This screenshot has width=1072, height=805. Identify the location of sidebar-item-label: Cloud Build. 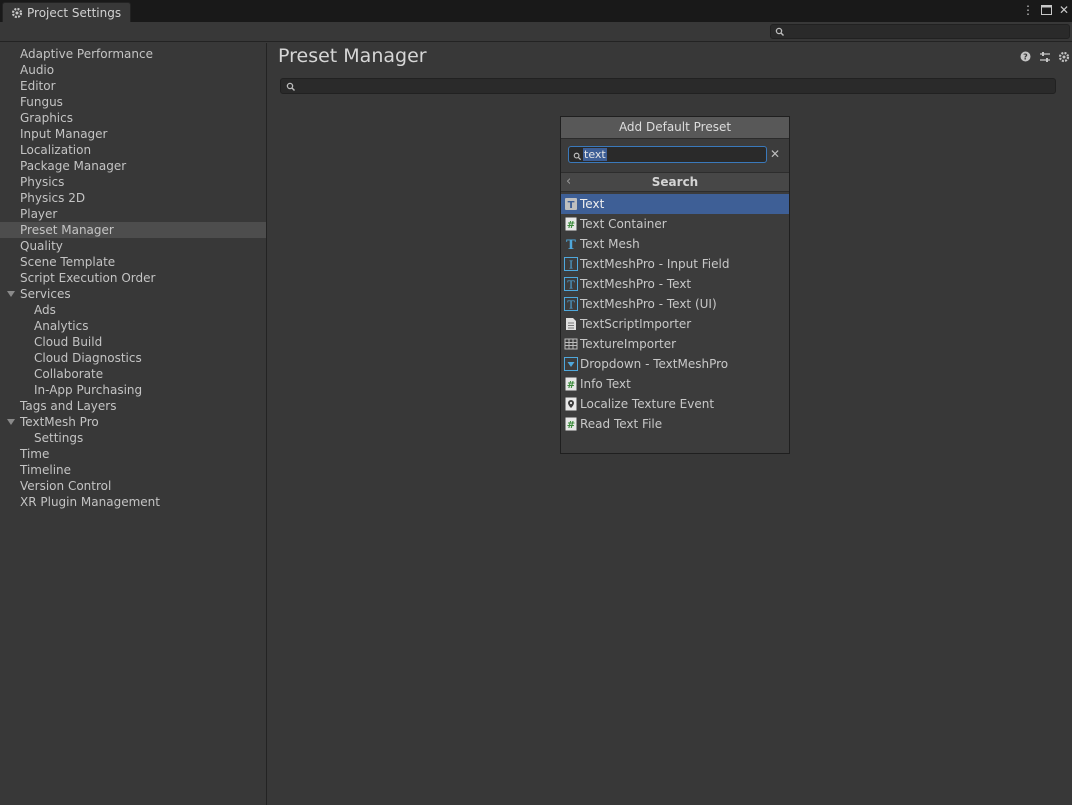
(68, 342).